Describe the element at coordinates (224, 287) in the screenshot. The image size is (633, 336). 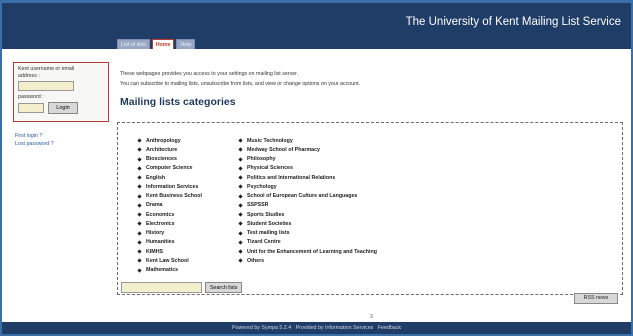
I see `search-lists-button: Search lists` at that location.